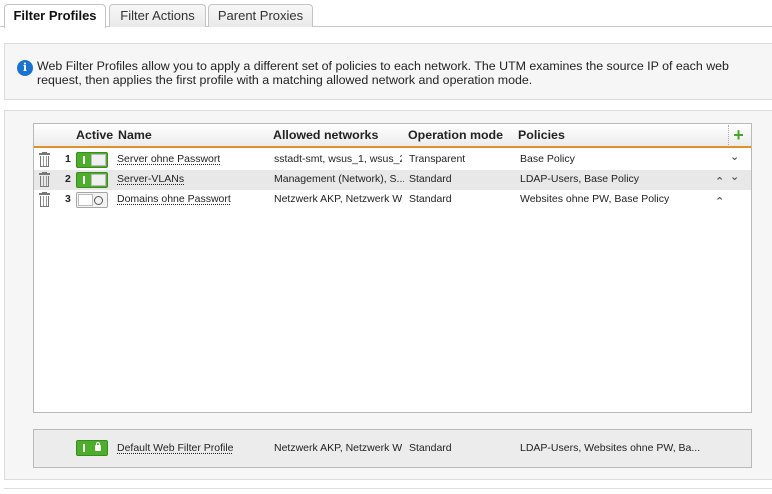 The image size is (772, 494). Describe the element at coordinates (547, 159) in the screenshot. I see `policies-cell: Base Policy` at that location.